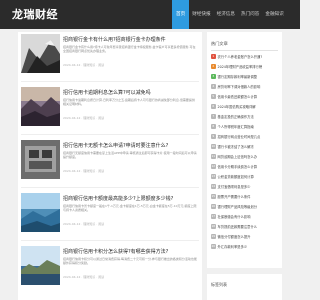  I want to click on sidebar-item: 12 信用卡分期手续费怎么计算, so click(246, 168).